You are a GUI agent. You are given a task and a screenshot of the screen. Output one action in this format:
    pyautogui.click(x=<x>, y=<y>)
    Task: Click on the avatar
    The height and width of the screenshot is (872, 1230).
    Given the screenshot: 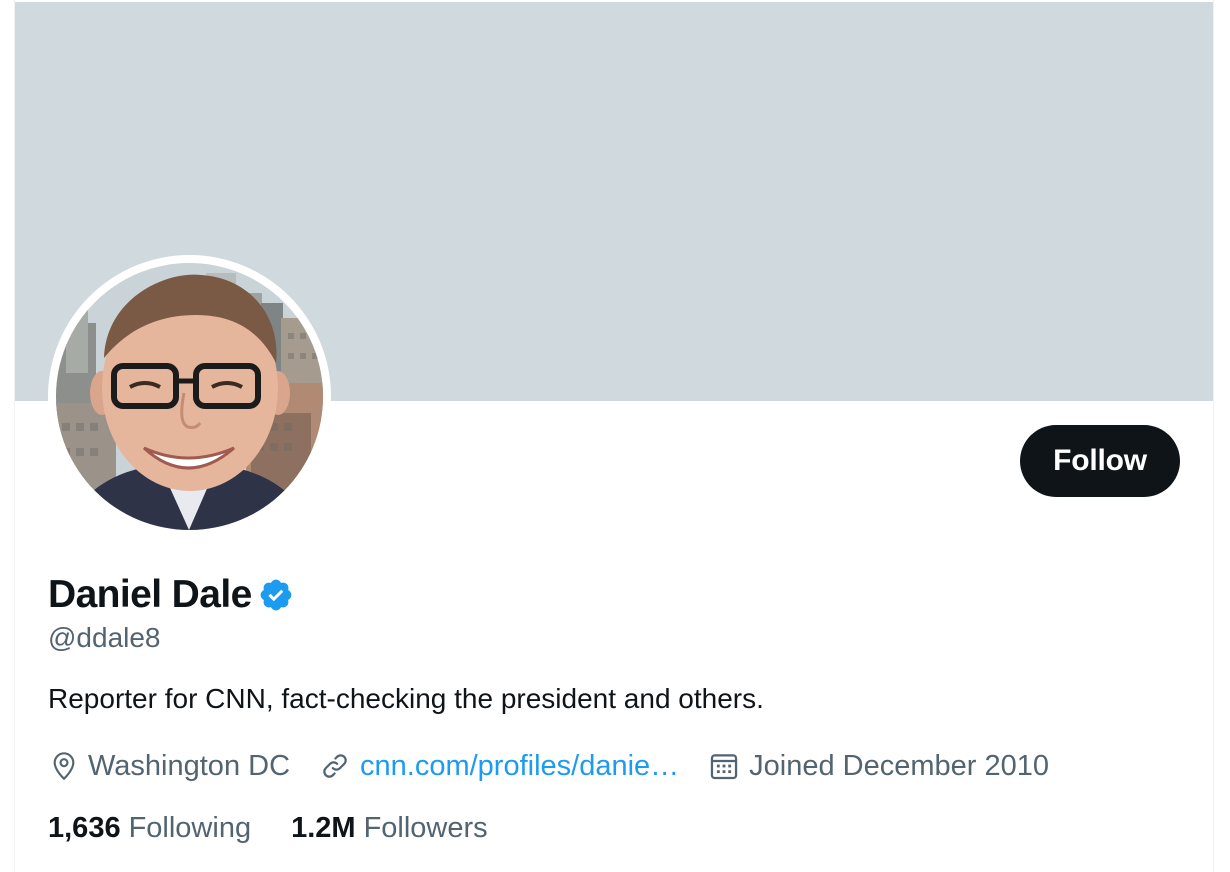 What is the action you would take?
    pyautogui.click(x=189, y=396)
    